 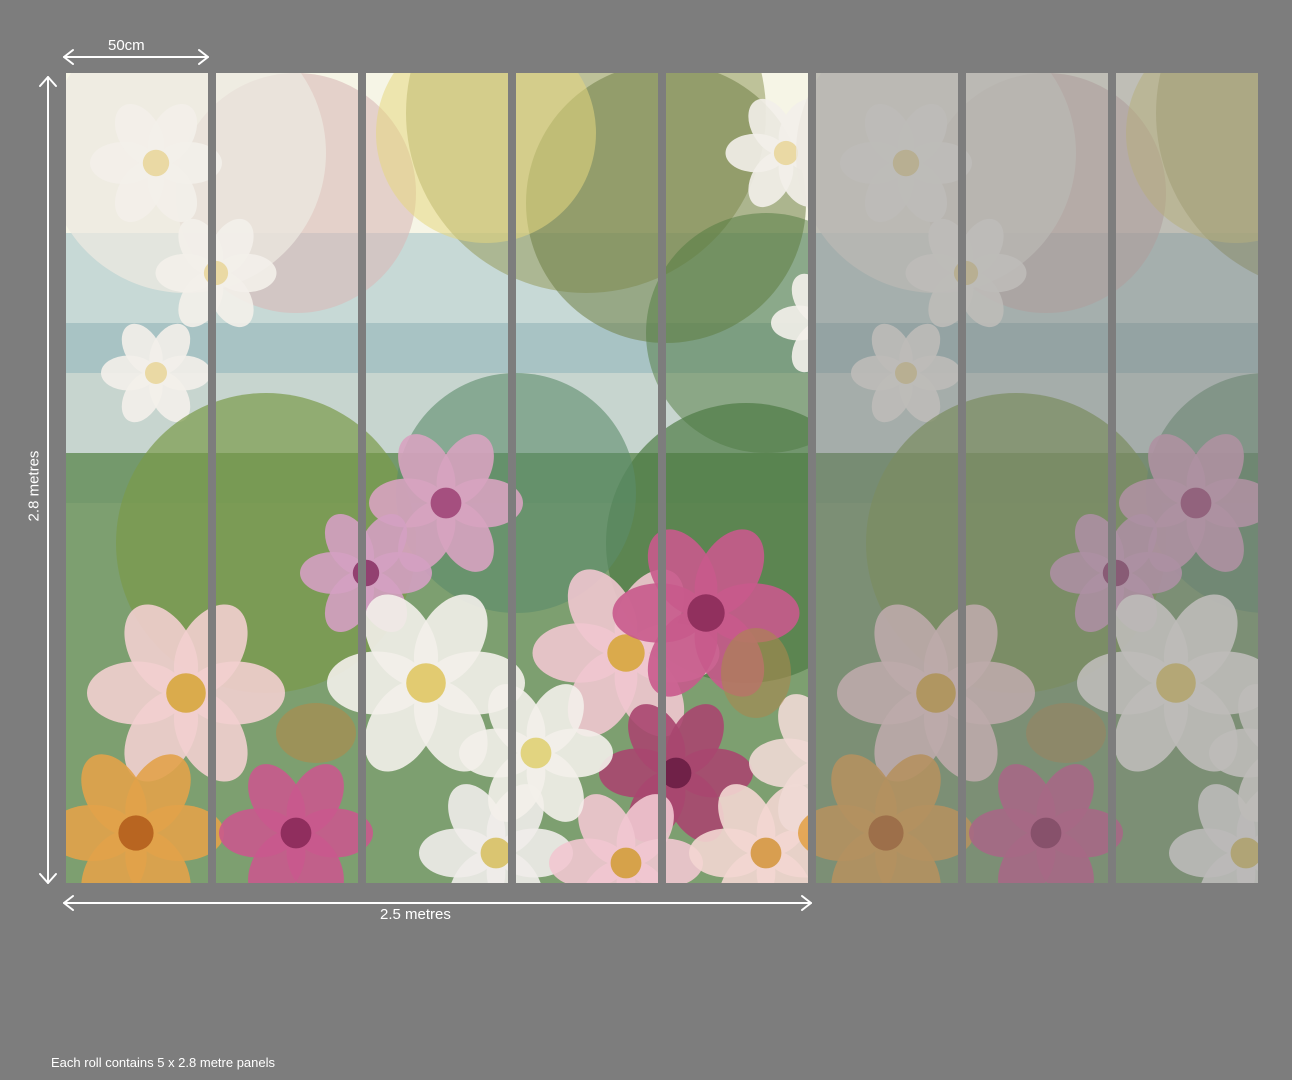 I want to click on height-label: 2.8 metres, so click(x=34, y=486).